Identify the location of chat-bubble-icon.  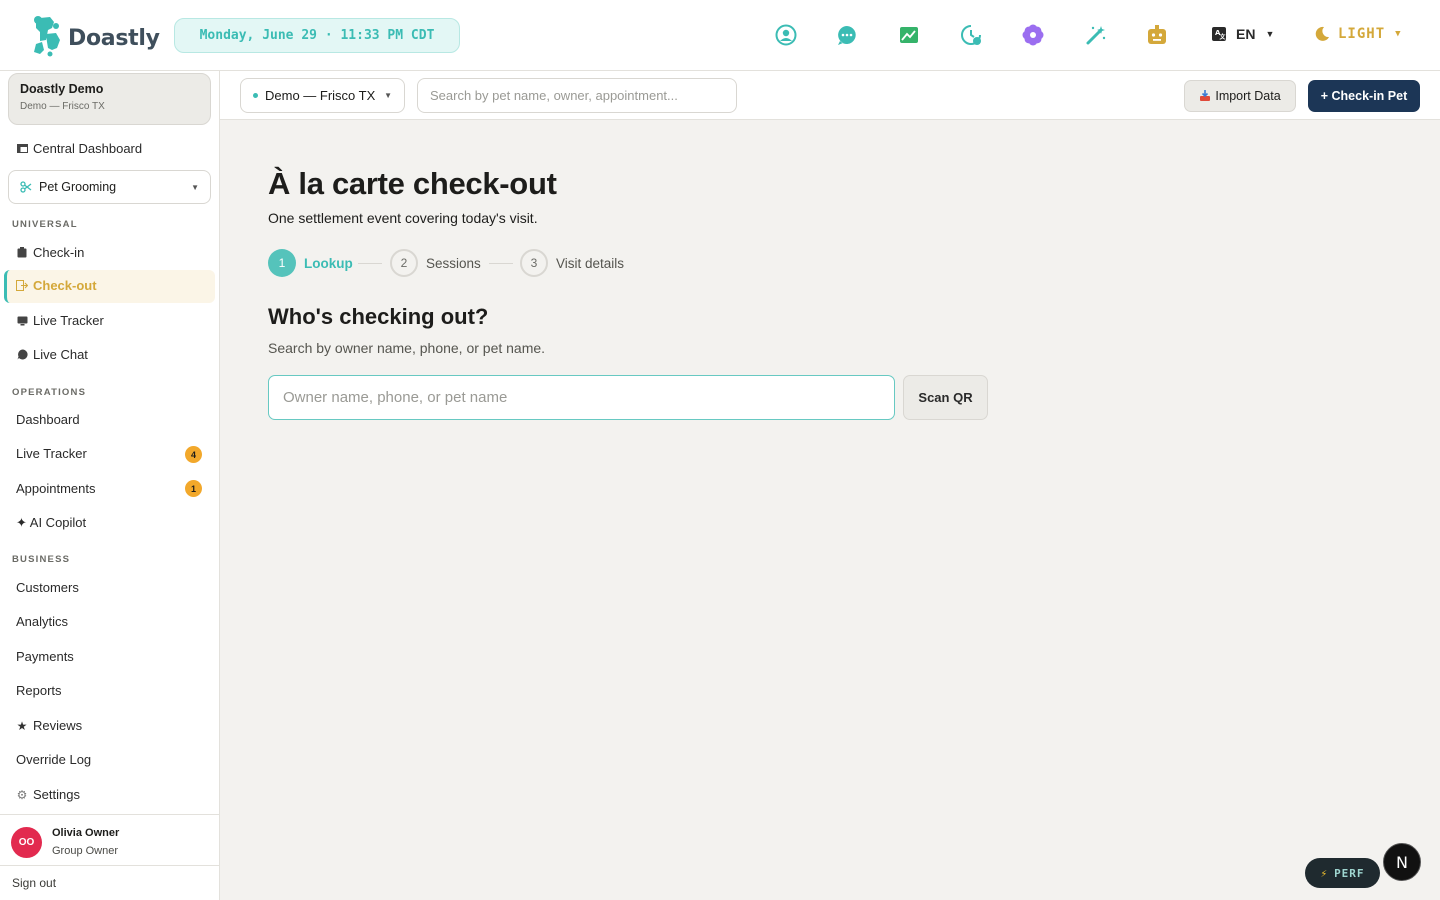
(847, 35).